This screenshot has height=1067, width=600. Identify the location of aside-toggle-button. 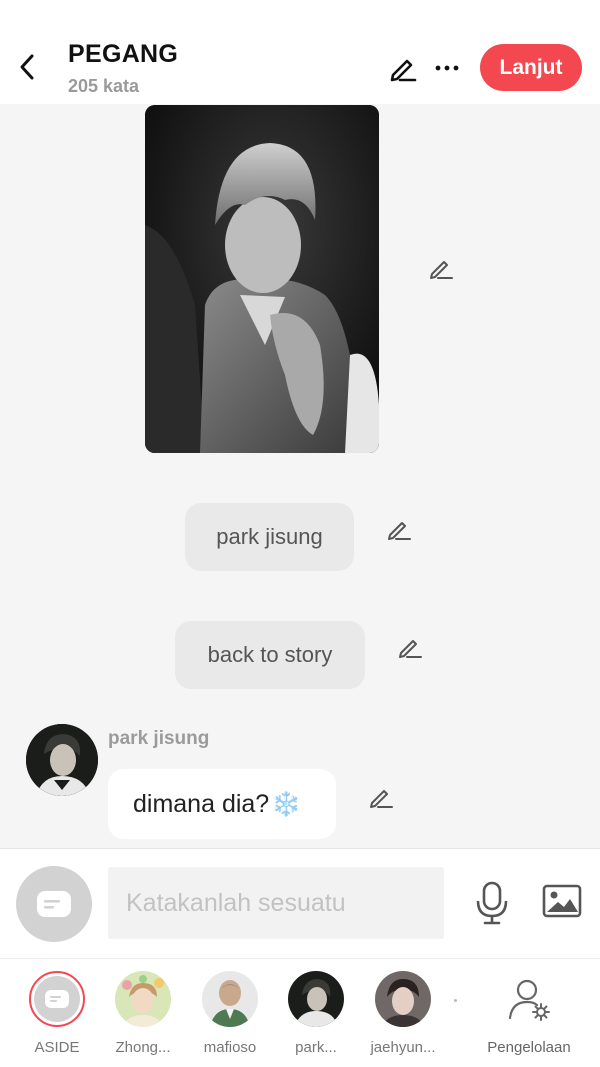
(54, 904).